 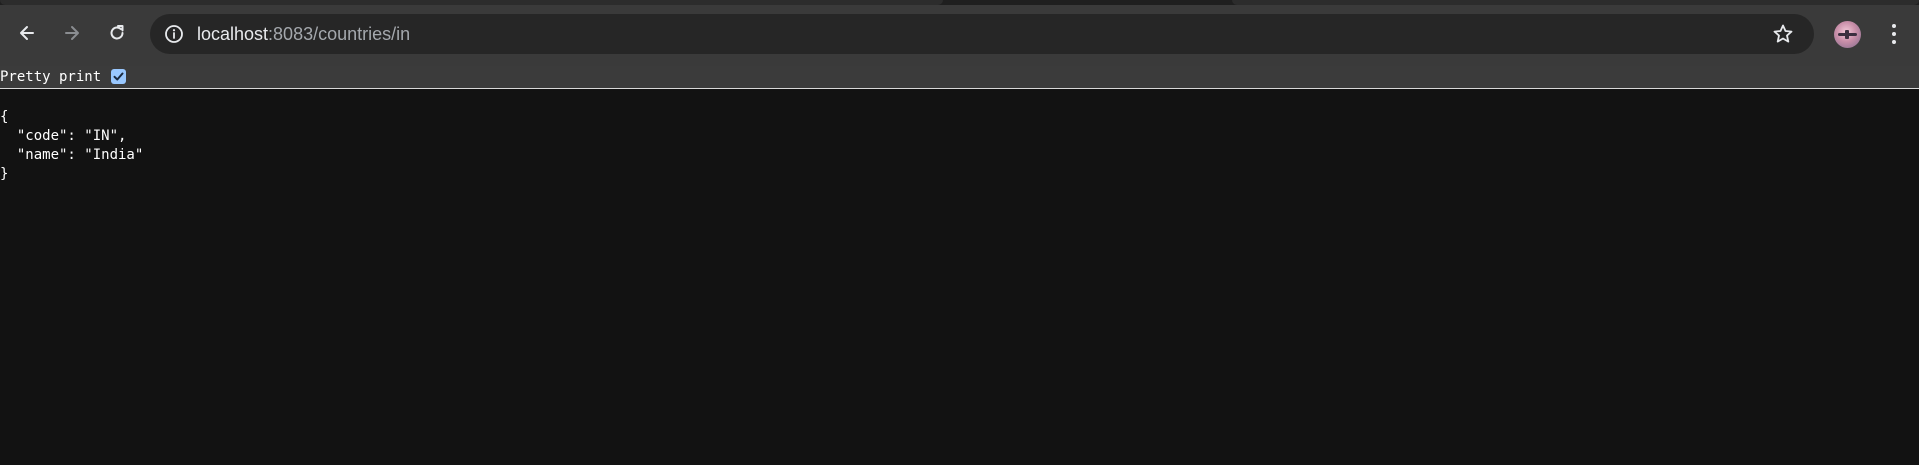 I want to click on json-line: {, so click(x=4, y=117).